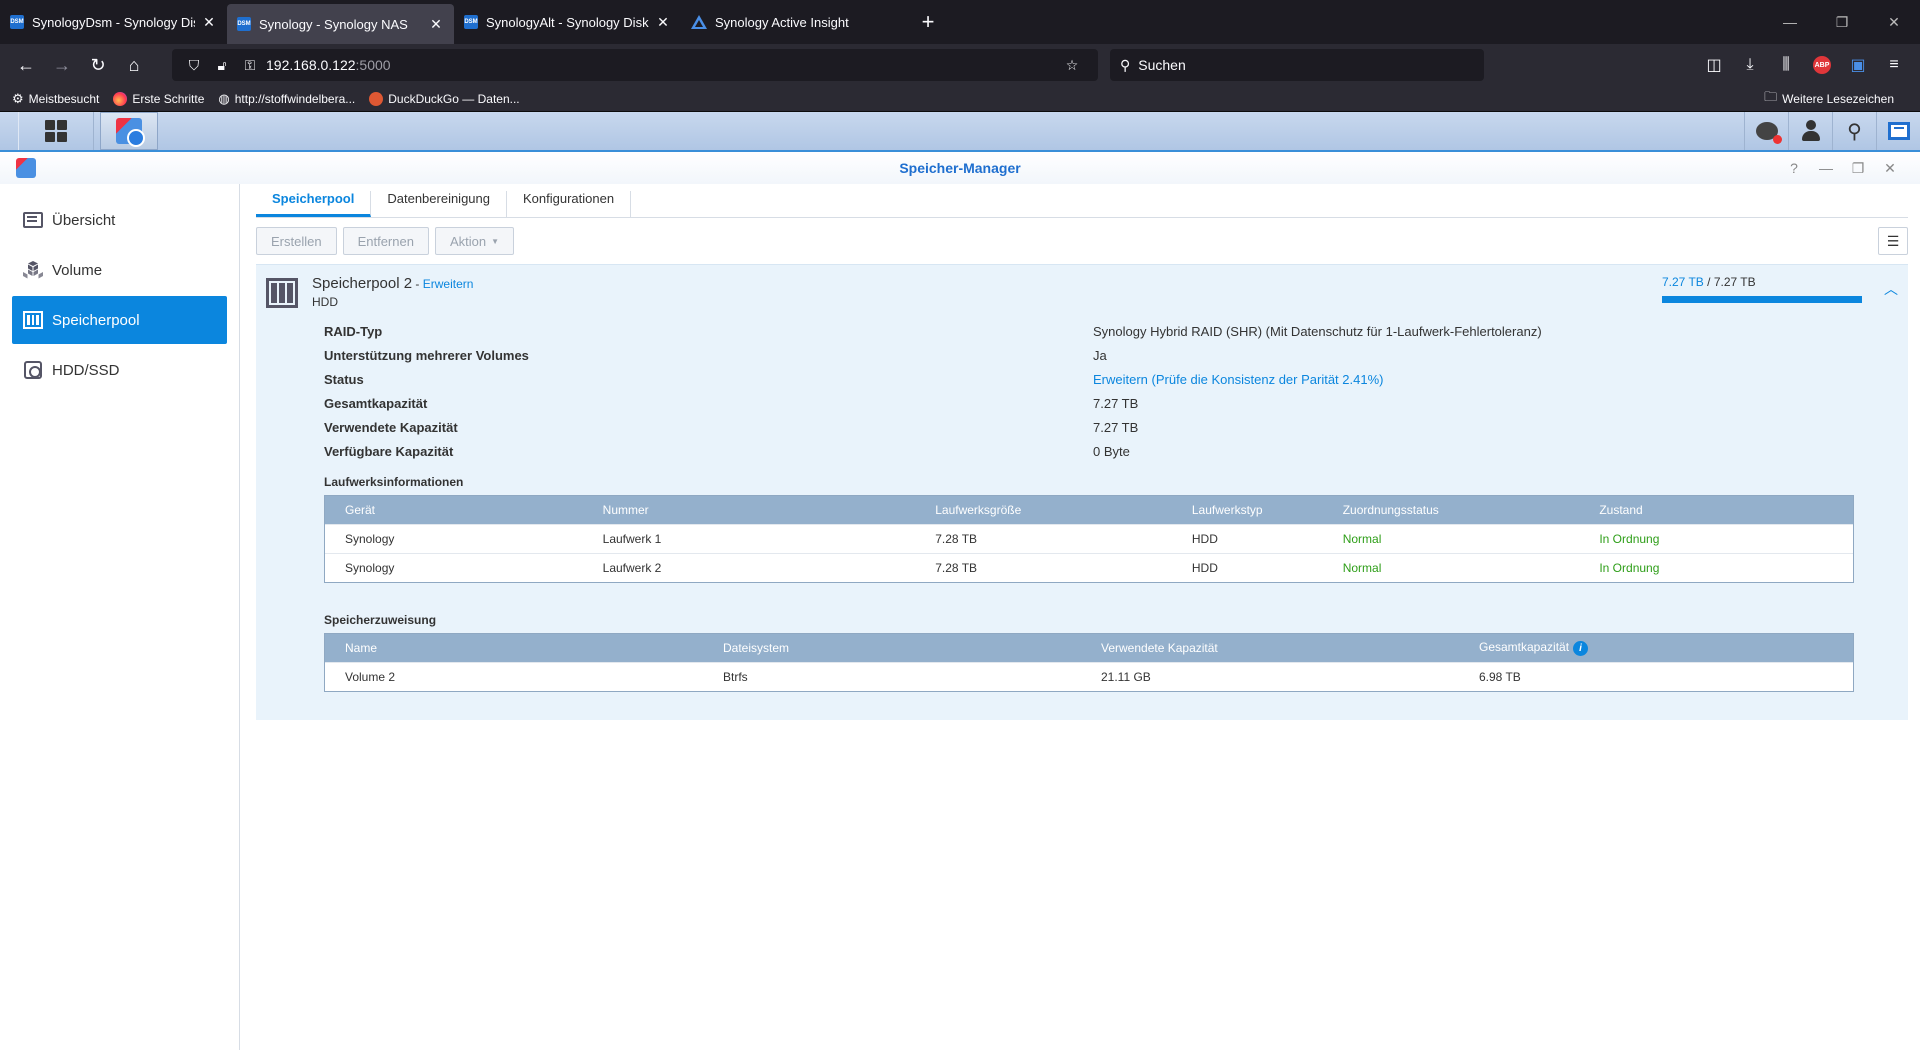  What do you see at coordinates (222, 65) in the screenshot?
I see `lock-icon: 🔓︎` at bounding box center [222, 65].